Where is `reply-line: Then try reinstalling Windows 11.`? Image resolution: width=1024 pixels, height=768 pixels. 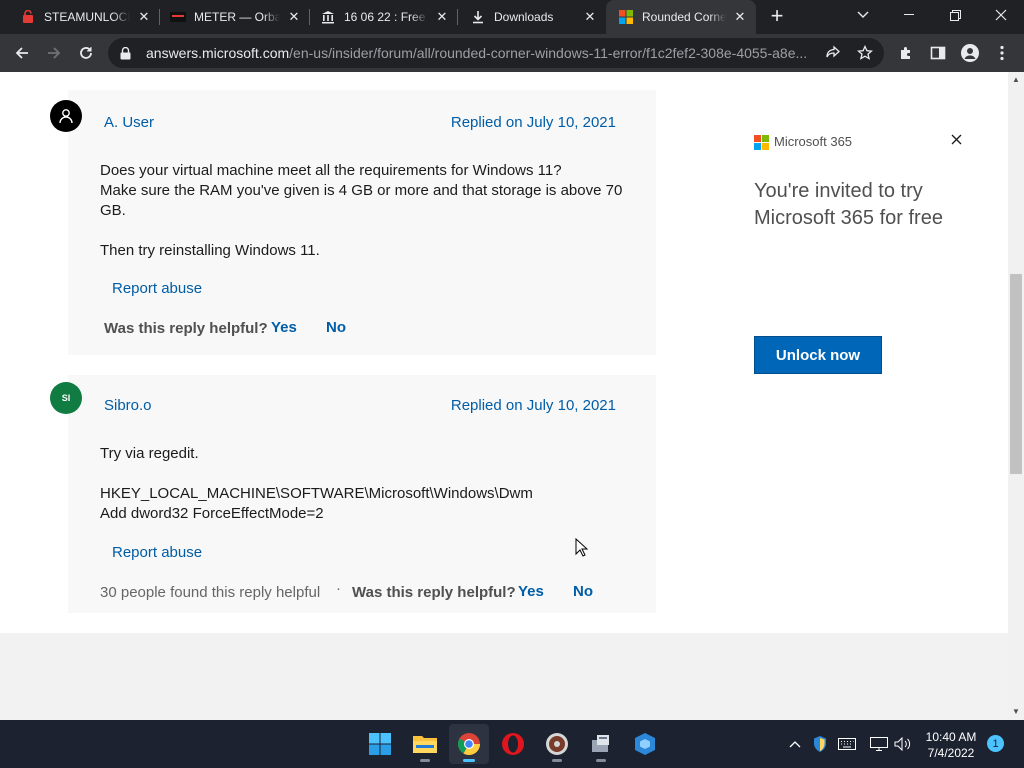 reply-line: Then try reinstalling Windows 11. is located at coordinates (210, 250).